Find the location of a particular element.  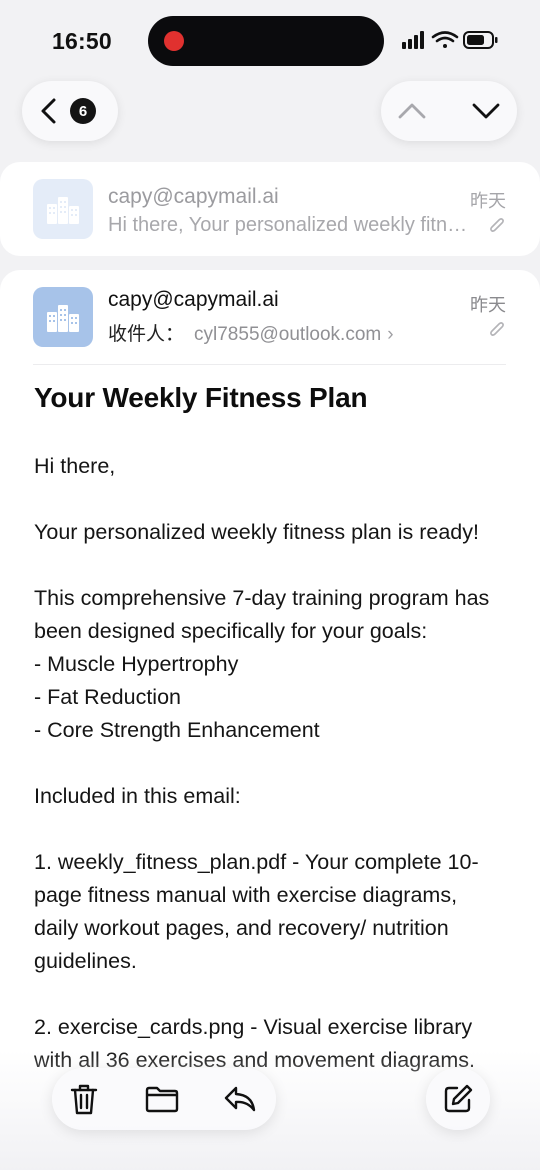

message-navigation is located at coordinates (449, 111).